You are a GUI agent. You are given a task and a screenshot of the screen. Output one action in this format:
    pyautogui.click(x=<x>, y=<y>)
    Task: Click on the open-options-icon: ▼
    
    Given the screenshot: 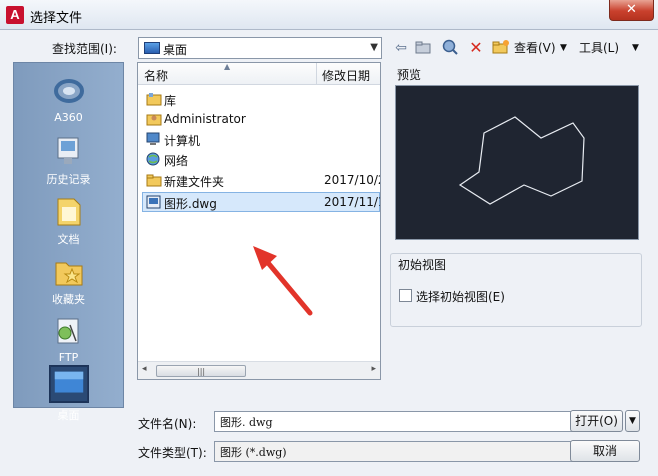 What is the action you would take?
    pyautogui.click(x=632, y=421)
    